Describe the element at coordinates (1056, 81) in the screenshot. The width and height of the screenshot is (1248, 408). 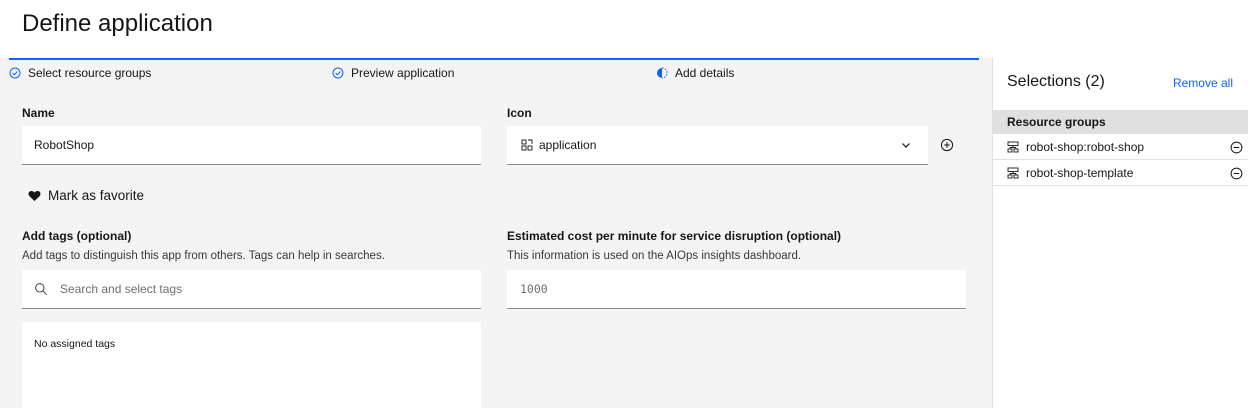
I see `selections-title: Selections (2)` at that location.